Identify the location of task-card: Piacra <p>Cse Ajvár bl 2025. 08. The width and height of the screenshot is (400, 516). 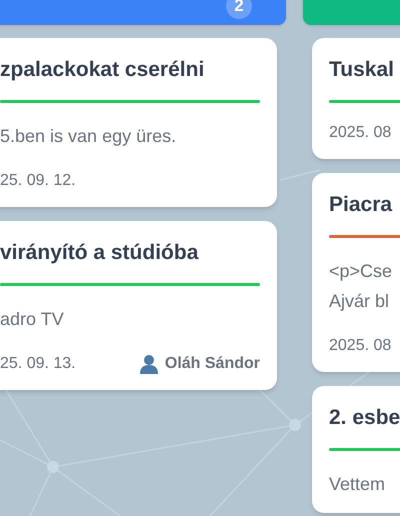
(356, 272).